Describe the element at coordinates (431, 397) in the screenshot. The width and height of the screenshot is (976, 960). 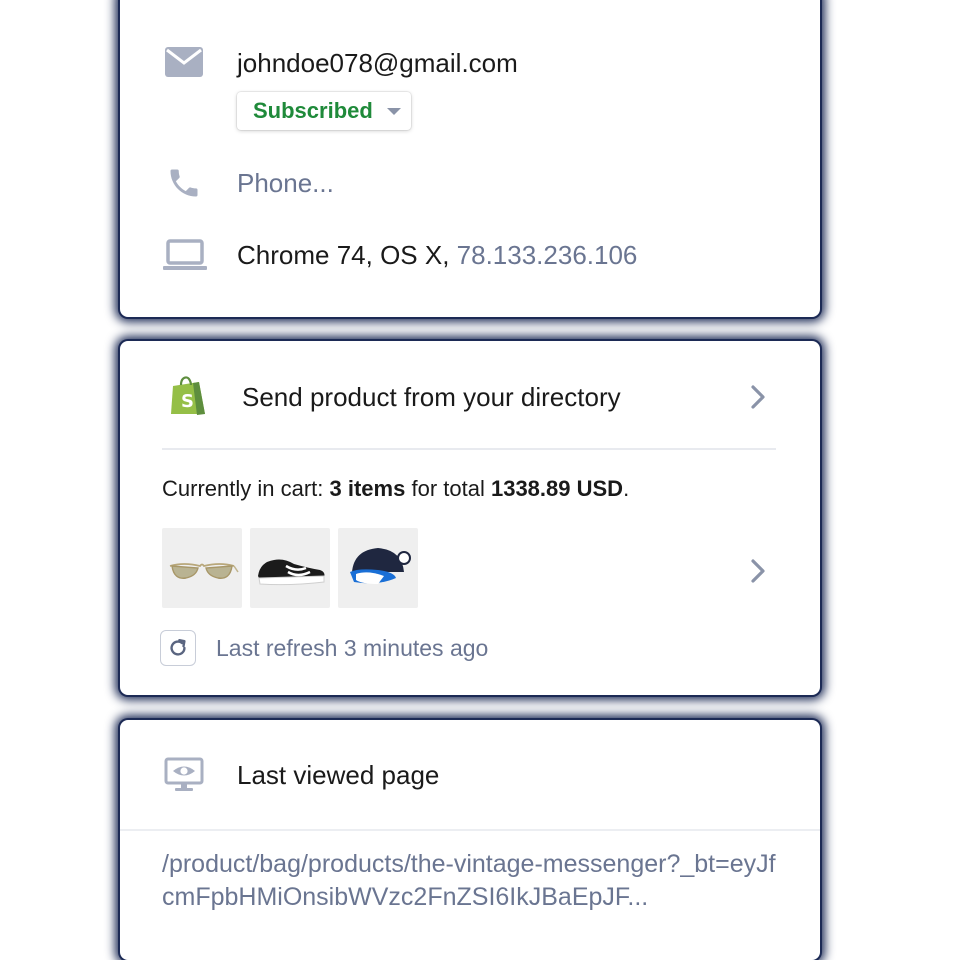
I see `send-product-title: Send product from your directory` at that location.